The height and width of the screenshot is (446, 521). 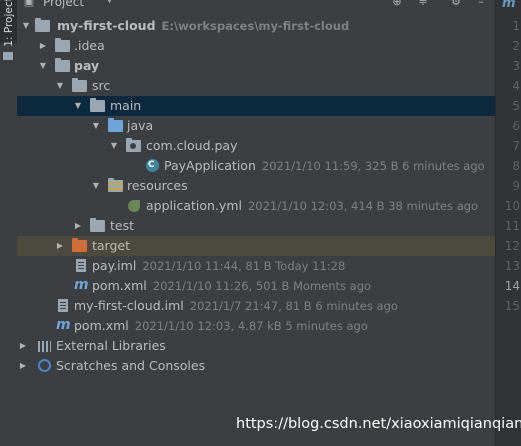 I want to click on tree-label: test, so click(x=122, y=225).